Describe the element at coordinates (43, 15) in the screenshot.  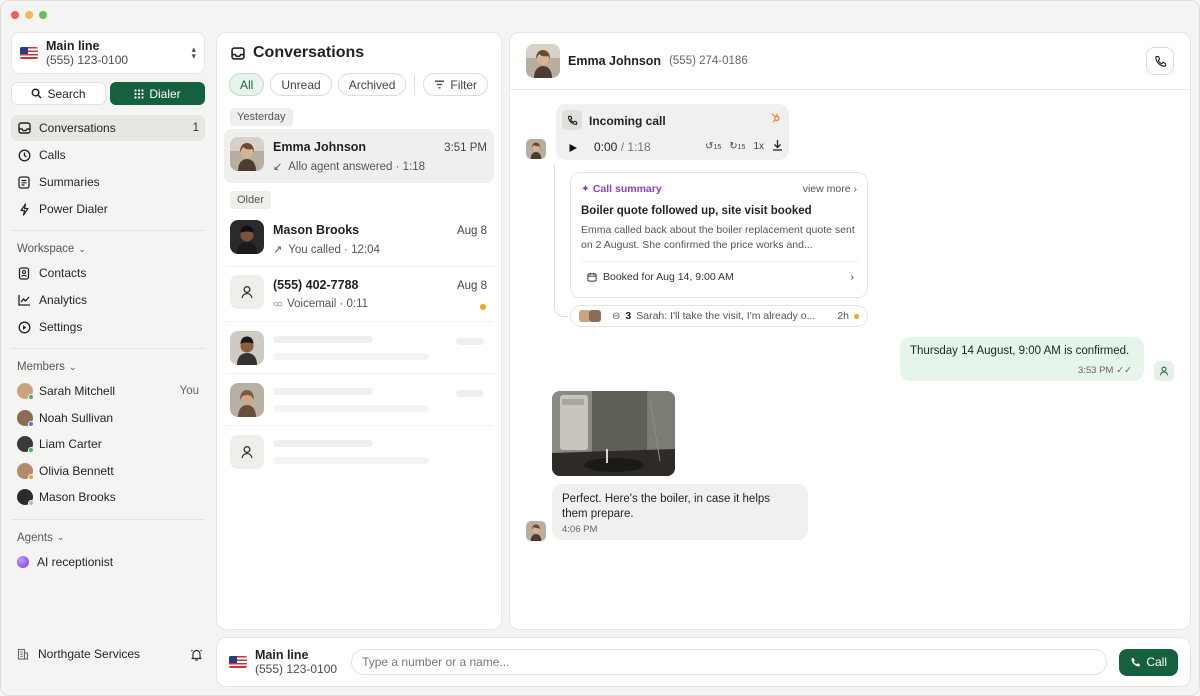
I see `maximize-window-button` at that location.